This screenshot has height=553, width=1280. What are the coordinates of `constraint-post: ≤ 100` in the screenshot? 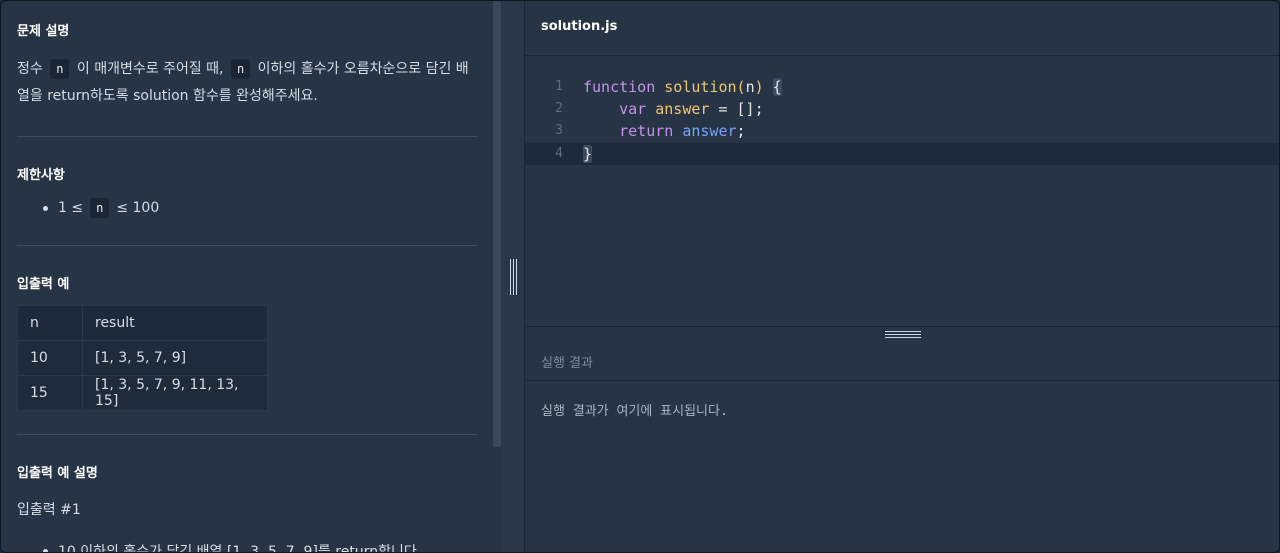 It's located at (138, 208).